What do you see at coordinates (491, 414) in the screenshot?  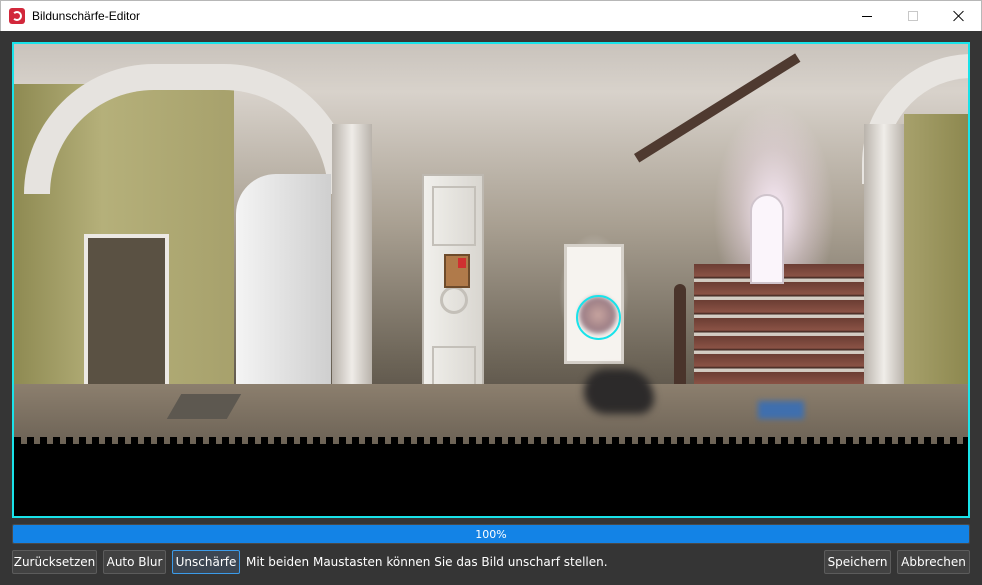 I see `floor` at bounding box center [491, 414].